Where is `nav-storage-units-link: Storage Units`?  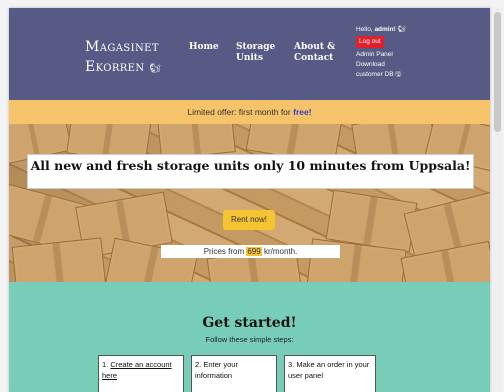 nav-storage-units-link: Storage Units is located at coordinates (260, 53).